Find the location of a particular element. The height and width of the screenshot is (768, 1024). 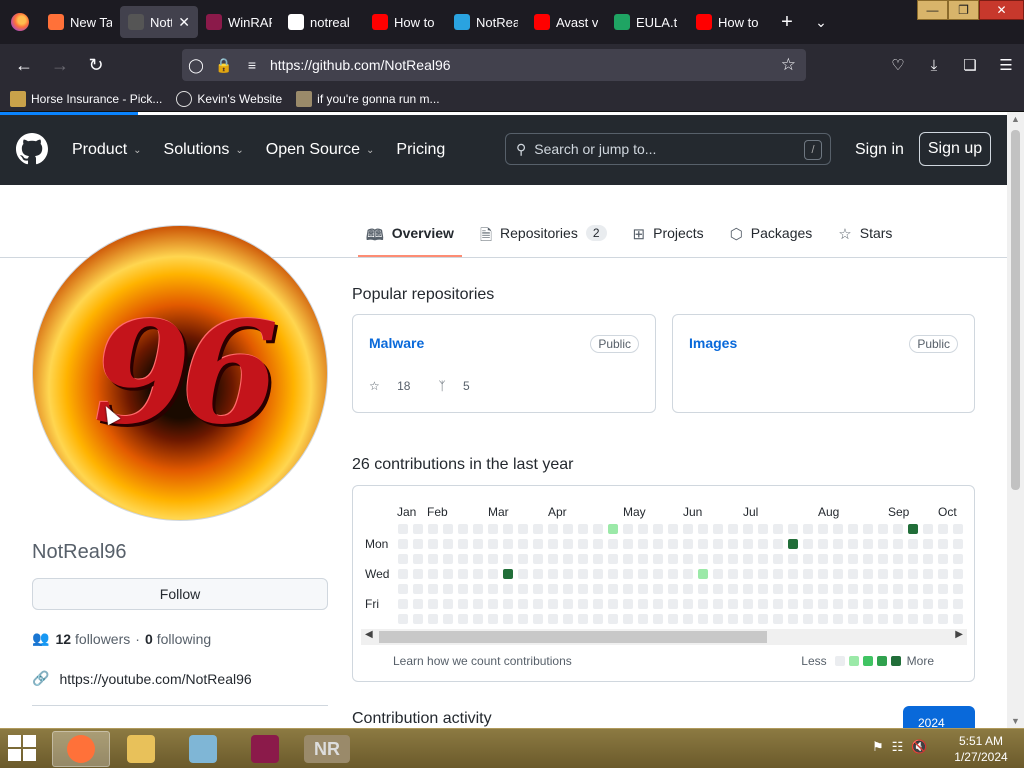

volume-muted-icon: 🔇 is located at coordinates (919, 747).